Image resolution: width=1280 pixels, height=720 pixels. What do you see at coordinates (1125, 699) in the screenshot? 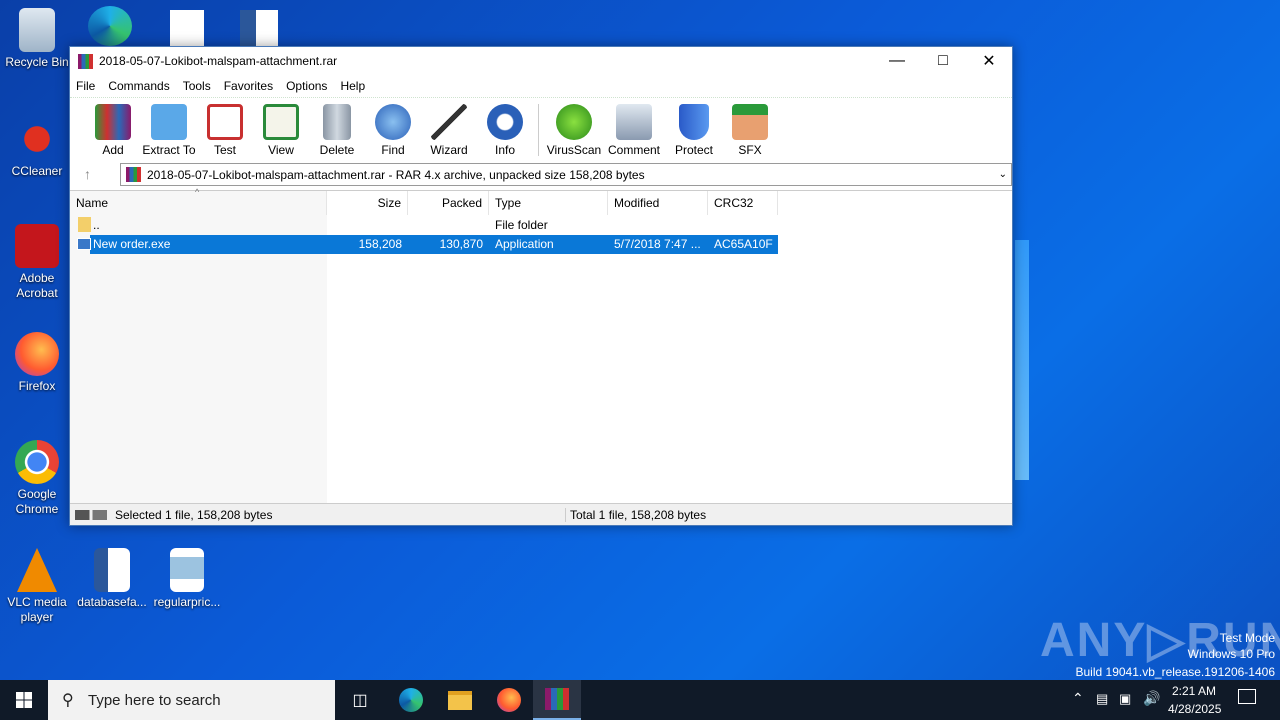
I see `network-icon: ▣` at bounding box center [1125, 699].